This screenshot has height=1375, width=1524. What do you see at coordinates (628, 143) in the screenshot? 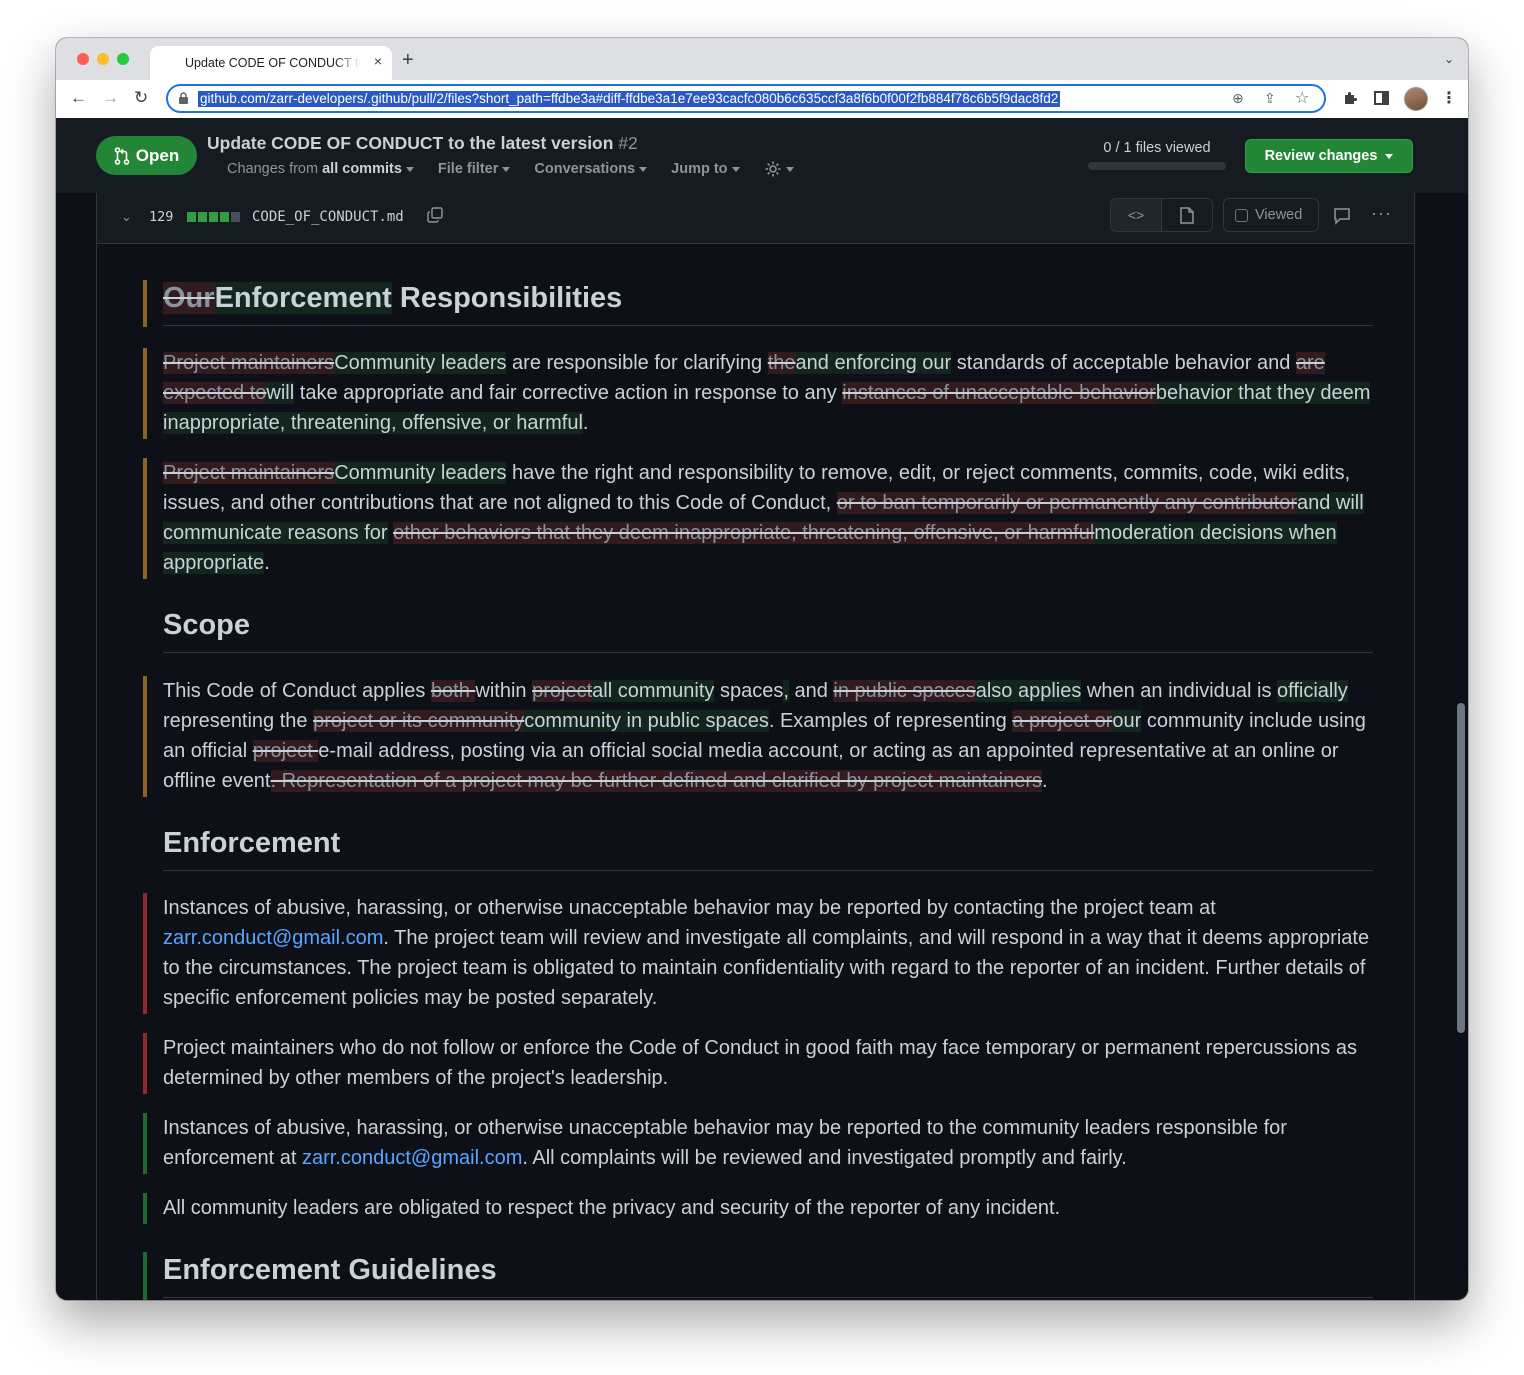
I see `pr-number: #2` at bounding box center [628, 143].